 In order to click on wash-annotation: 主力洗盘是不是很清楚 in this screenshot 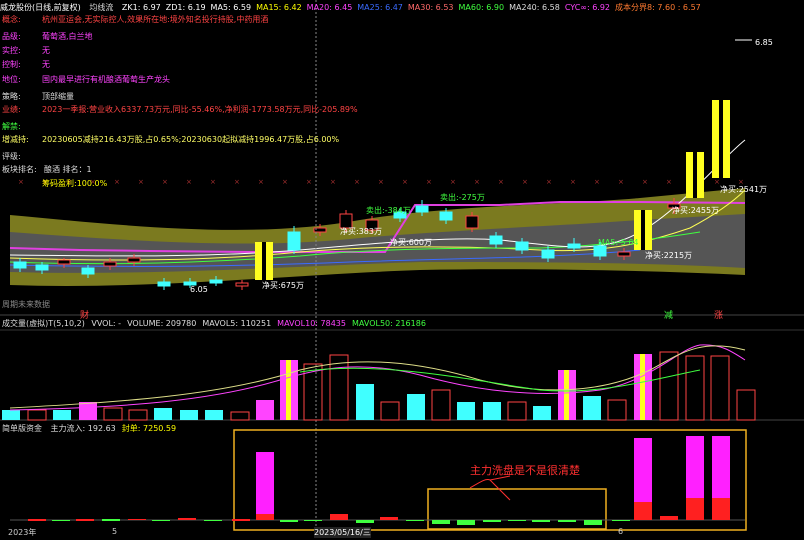, I will do `click(525, 470)`.